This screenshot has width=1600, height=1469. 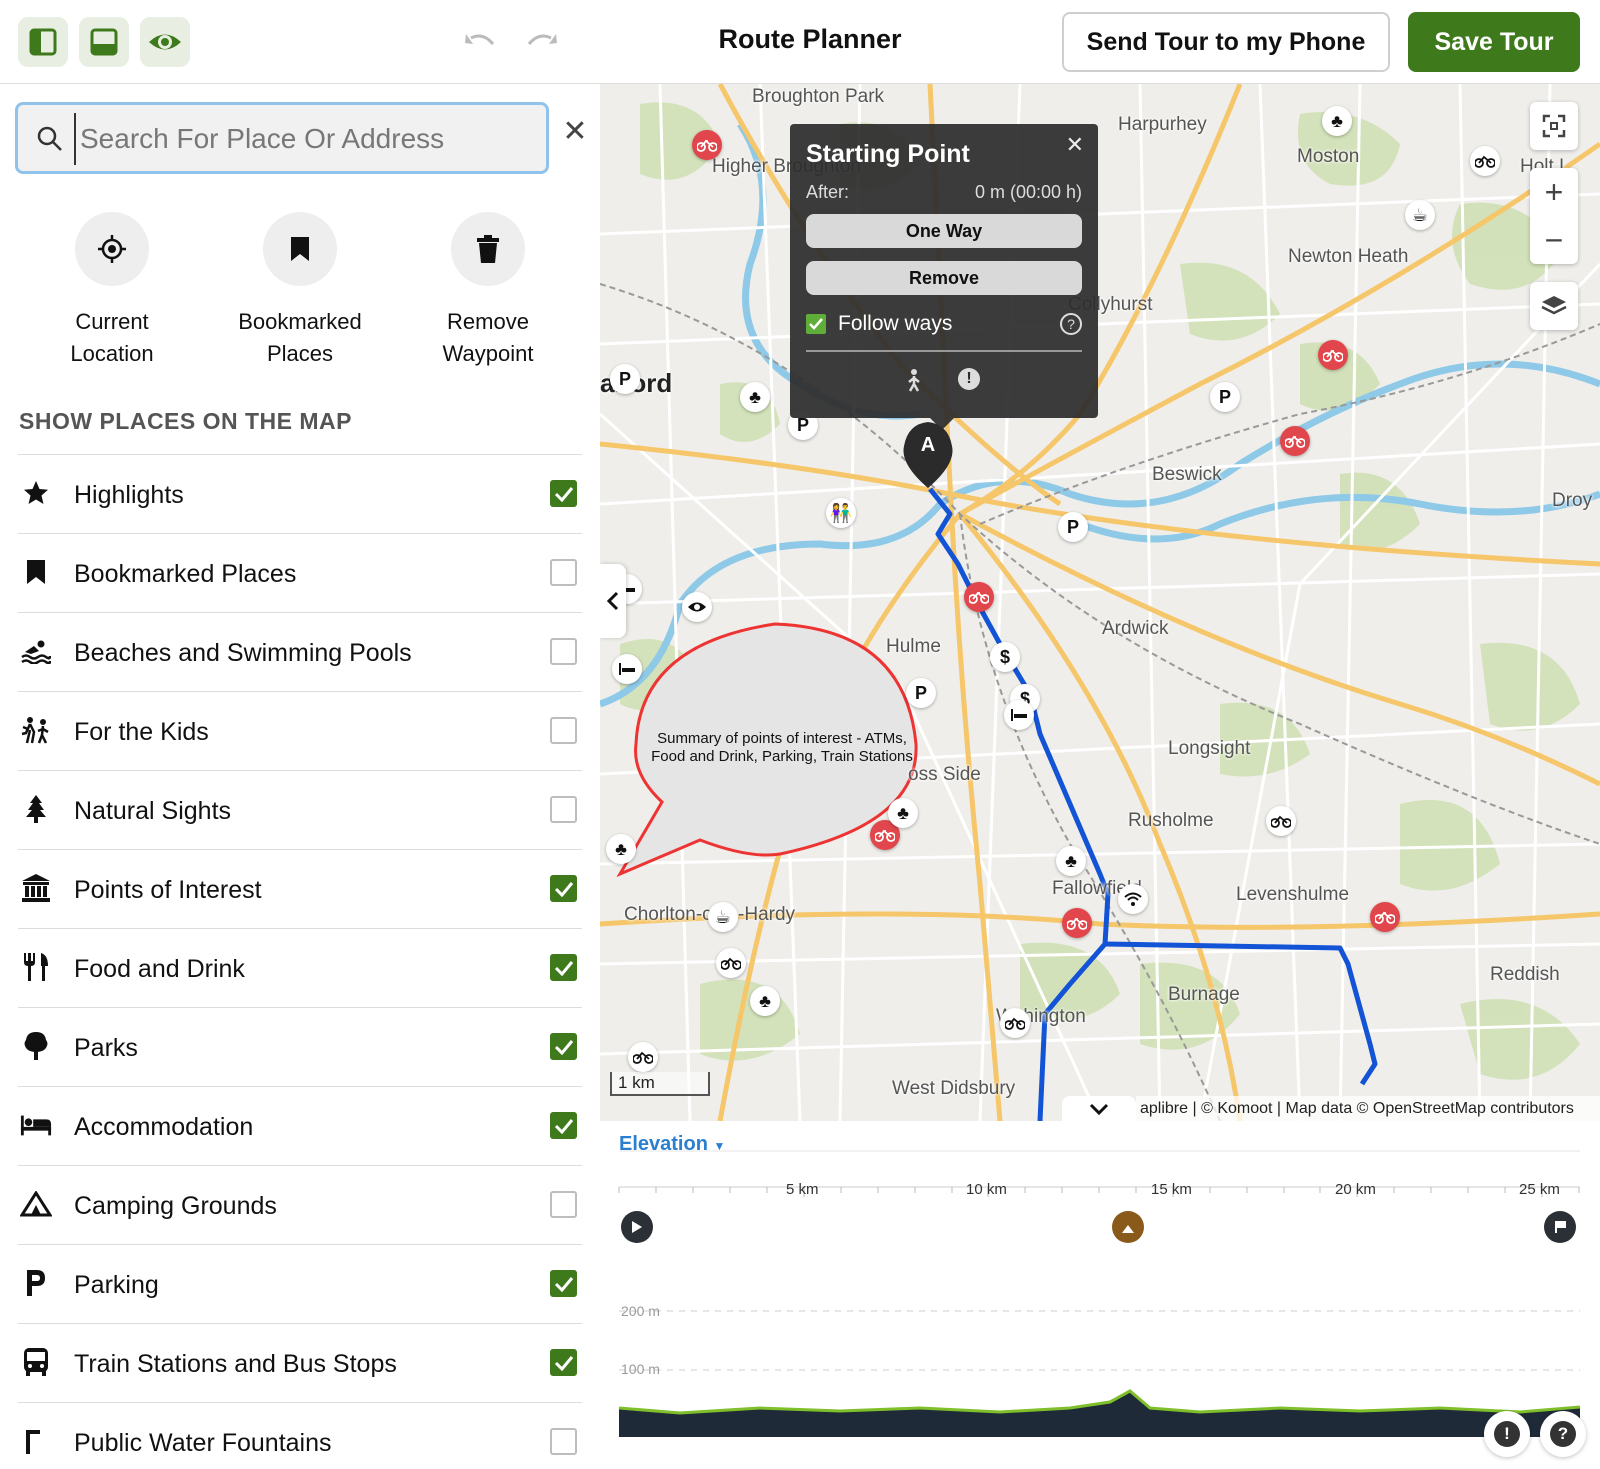 I want to click on place-row-kids: For the Kids, so click(x=300, y=730).